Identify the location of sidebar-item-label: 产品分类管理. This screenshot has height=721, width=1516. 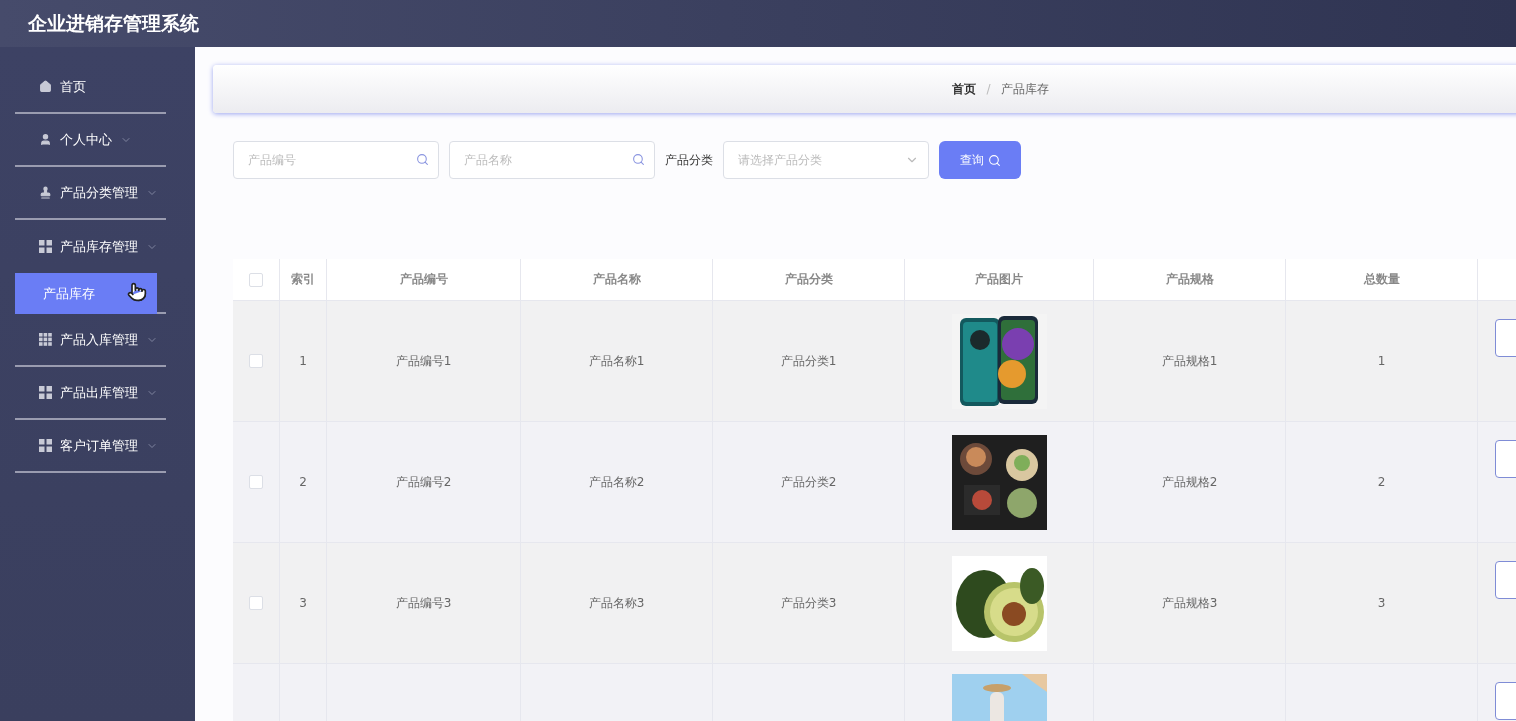
(99, 192).